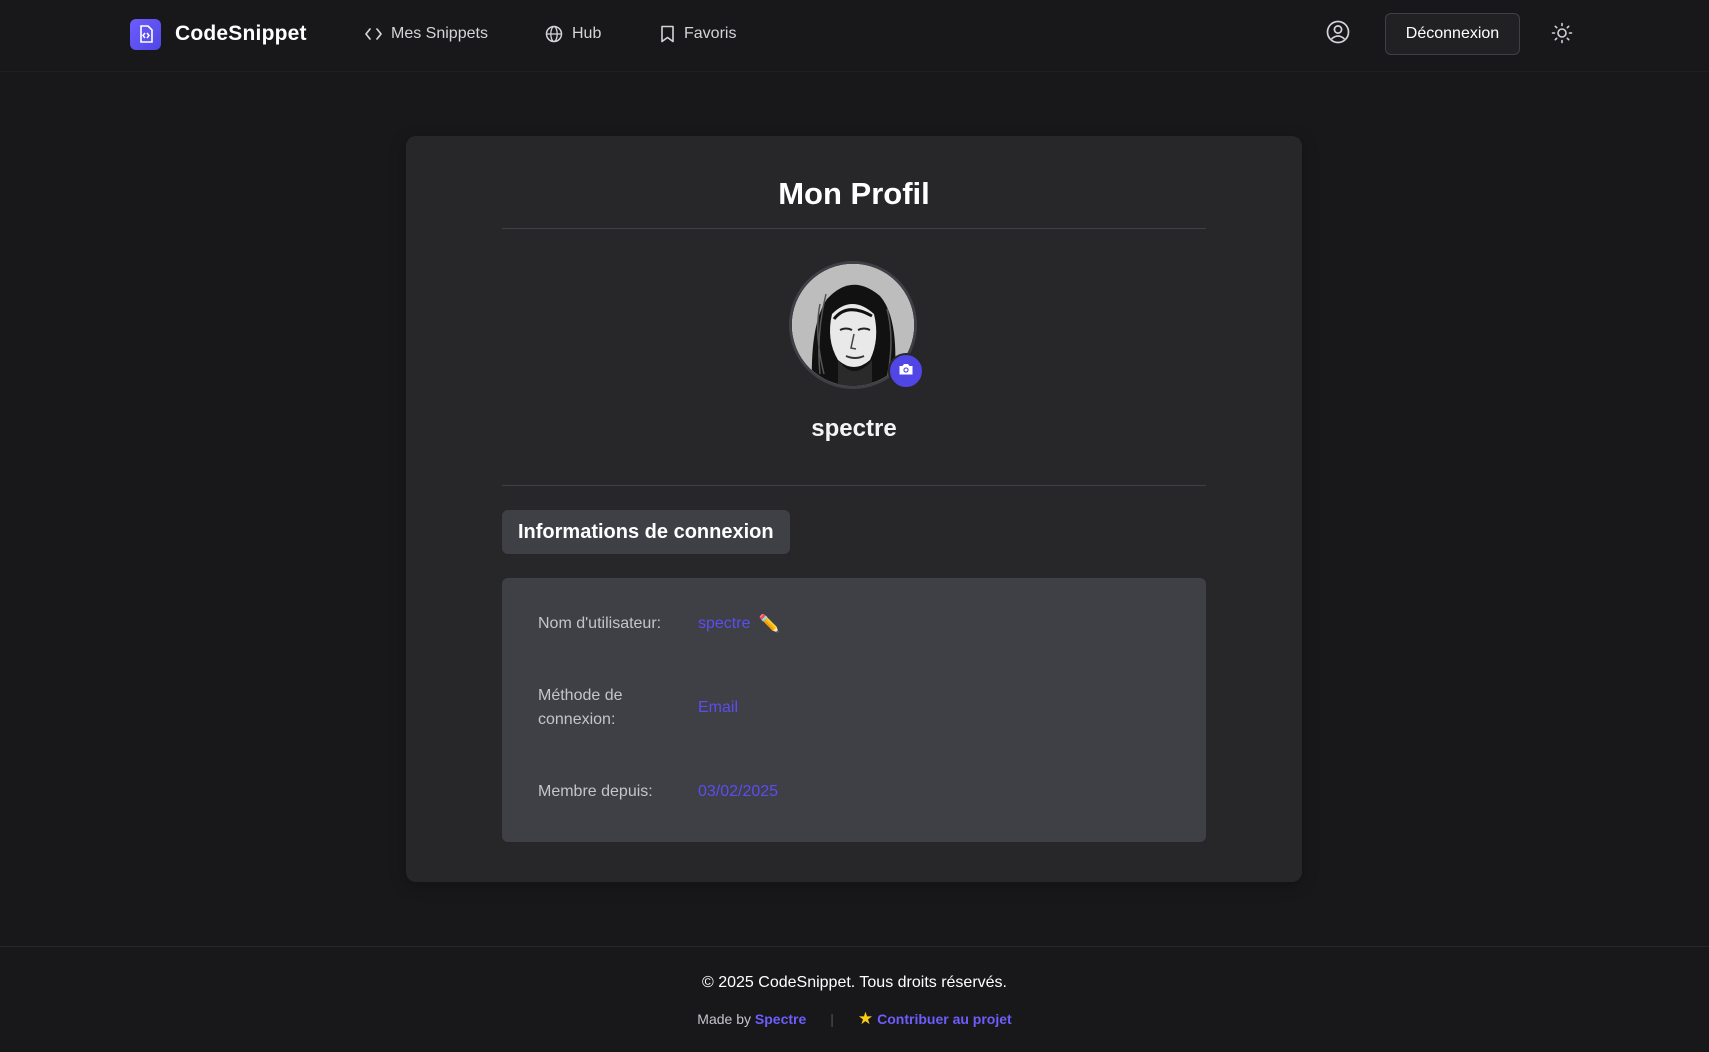 The height and width of the screenshot is (1052, 1709). I want to click on nav-item-label: Favoris, so click(710, 33).